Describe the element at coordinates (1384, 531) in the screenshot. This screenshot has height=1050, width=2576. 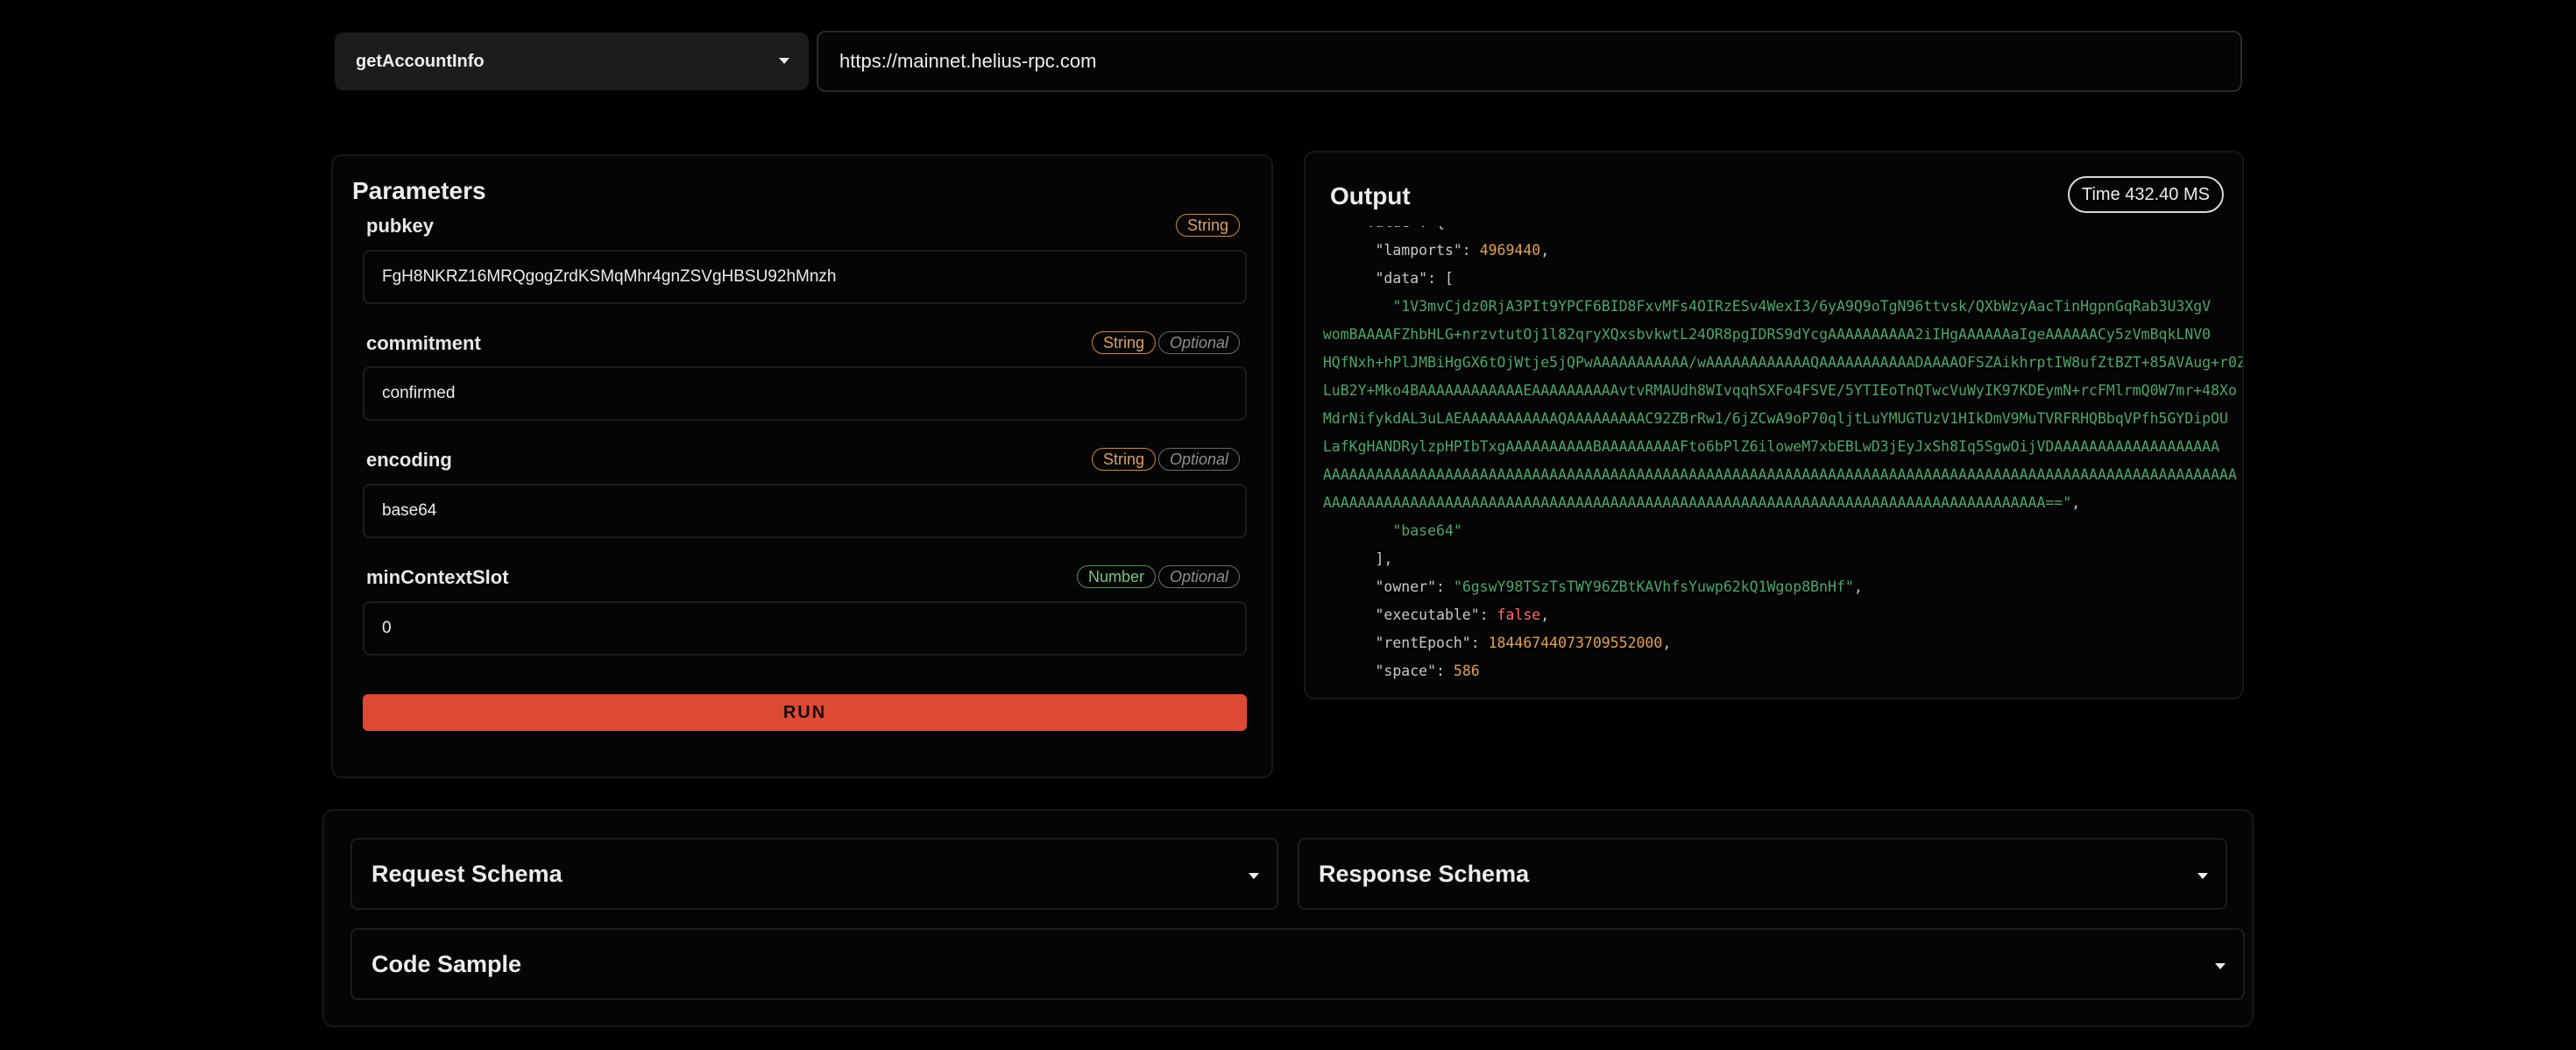
I see `json-token: "base64"` at that location.